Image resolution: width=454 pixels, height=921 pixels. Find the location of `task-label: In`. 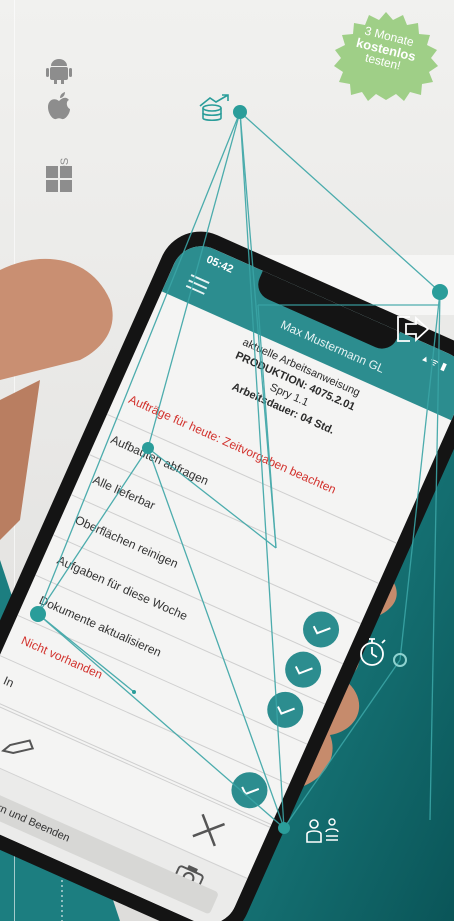

task-label: In is located at coordinates (9, 682).